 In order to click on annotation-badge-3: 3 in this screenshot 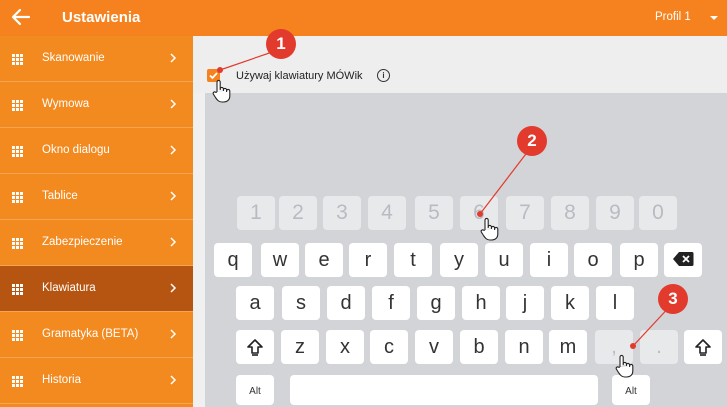, I will do `click(673, 299)`.